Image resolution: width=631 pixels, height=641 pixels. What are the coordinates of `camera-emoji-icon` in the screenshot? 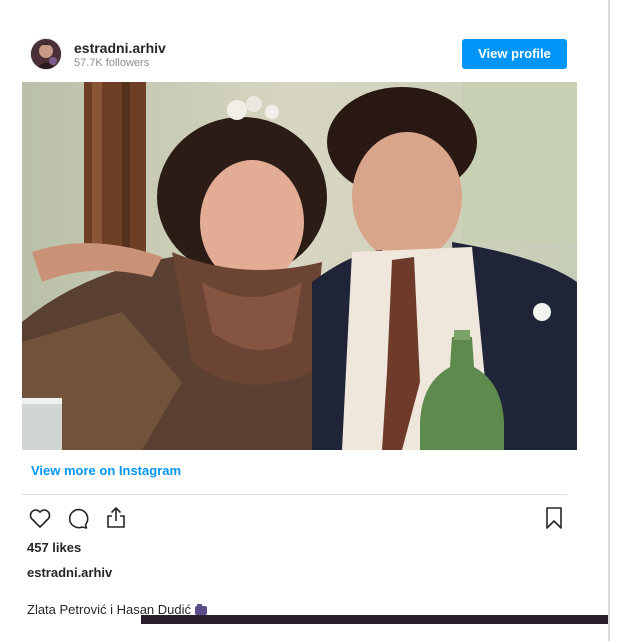 It's located at (201, 609).